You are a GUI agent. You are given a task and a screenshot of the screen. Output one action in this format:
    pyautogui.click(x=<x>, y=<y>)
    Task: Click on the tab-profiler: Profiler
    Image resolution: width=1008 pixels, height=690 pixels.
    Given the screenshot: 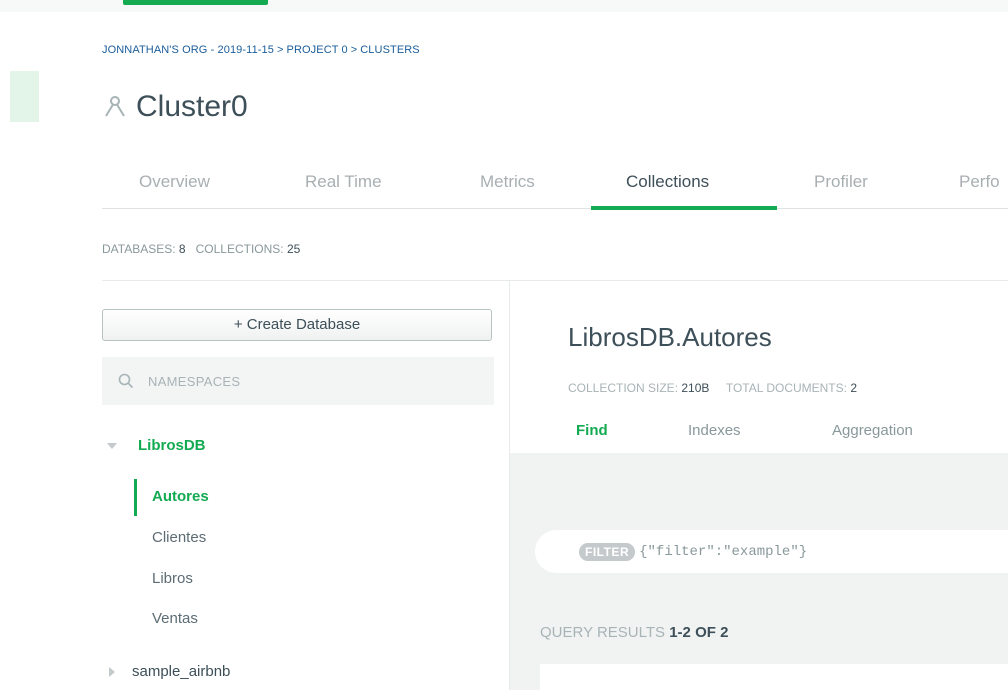 What is the action you would take?
    pyautogui.click(x=841, y=182)
    